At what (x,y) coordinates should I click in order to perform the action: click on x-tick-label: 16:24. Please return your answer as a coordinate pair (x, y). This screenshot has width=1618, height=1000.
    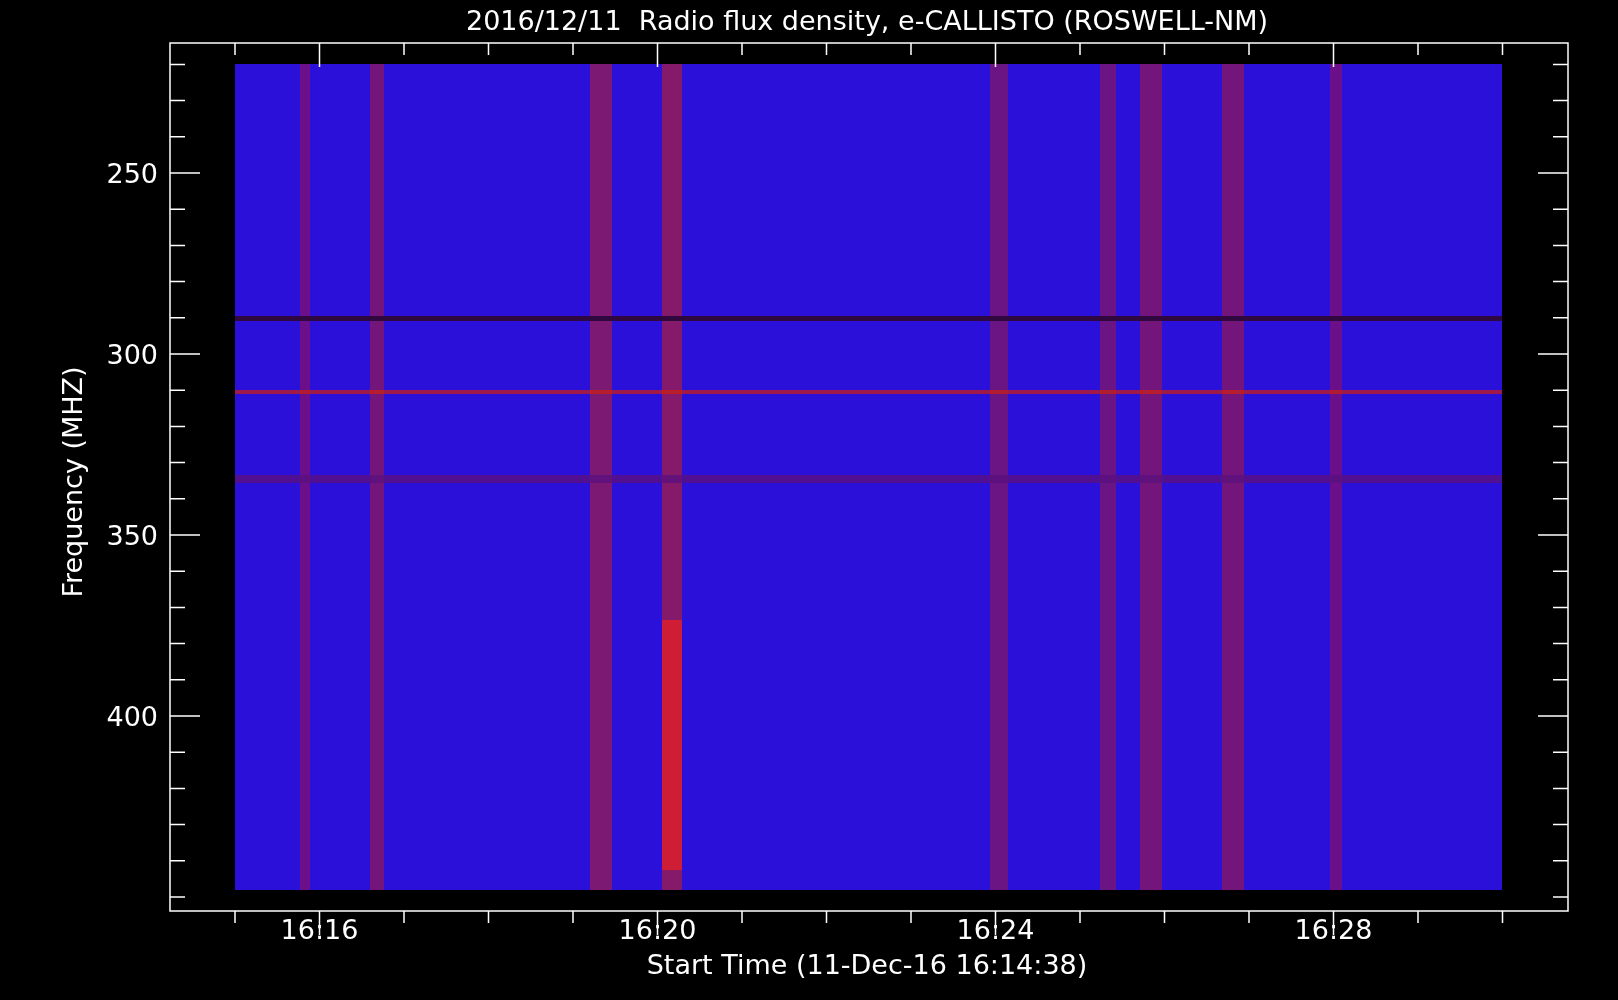
    Looking at the image, I should click on (995, 929).